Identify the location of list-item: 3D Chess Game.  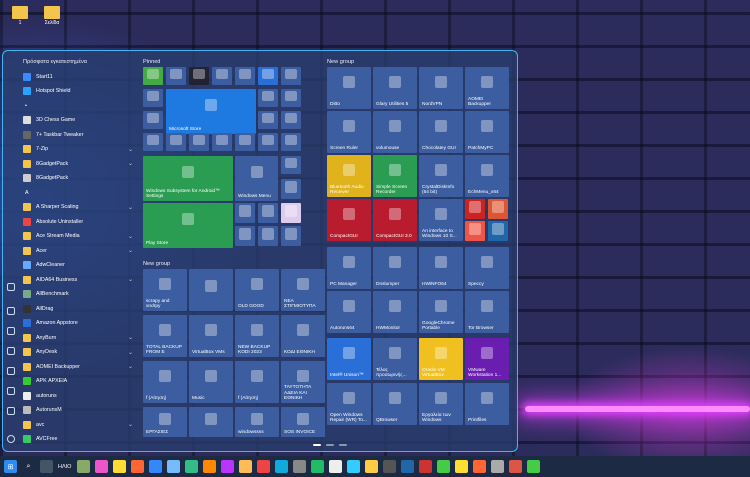
(79, 120).